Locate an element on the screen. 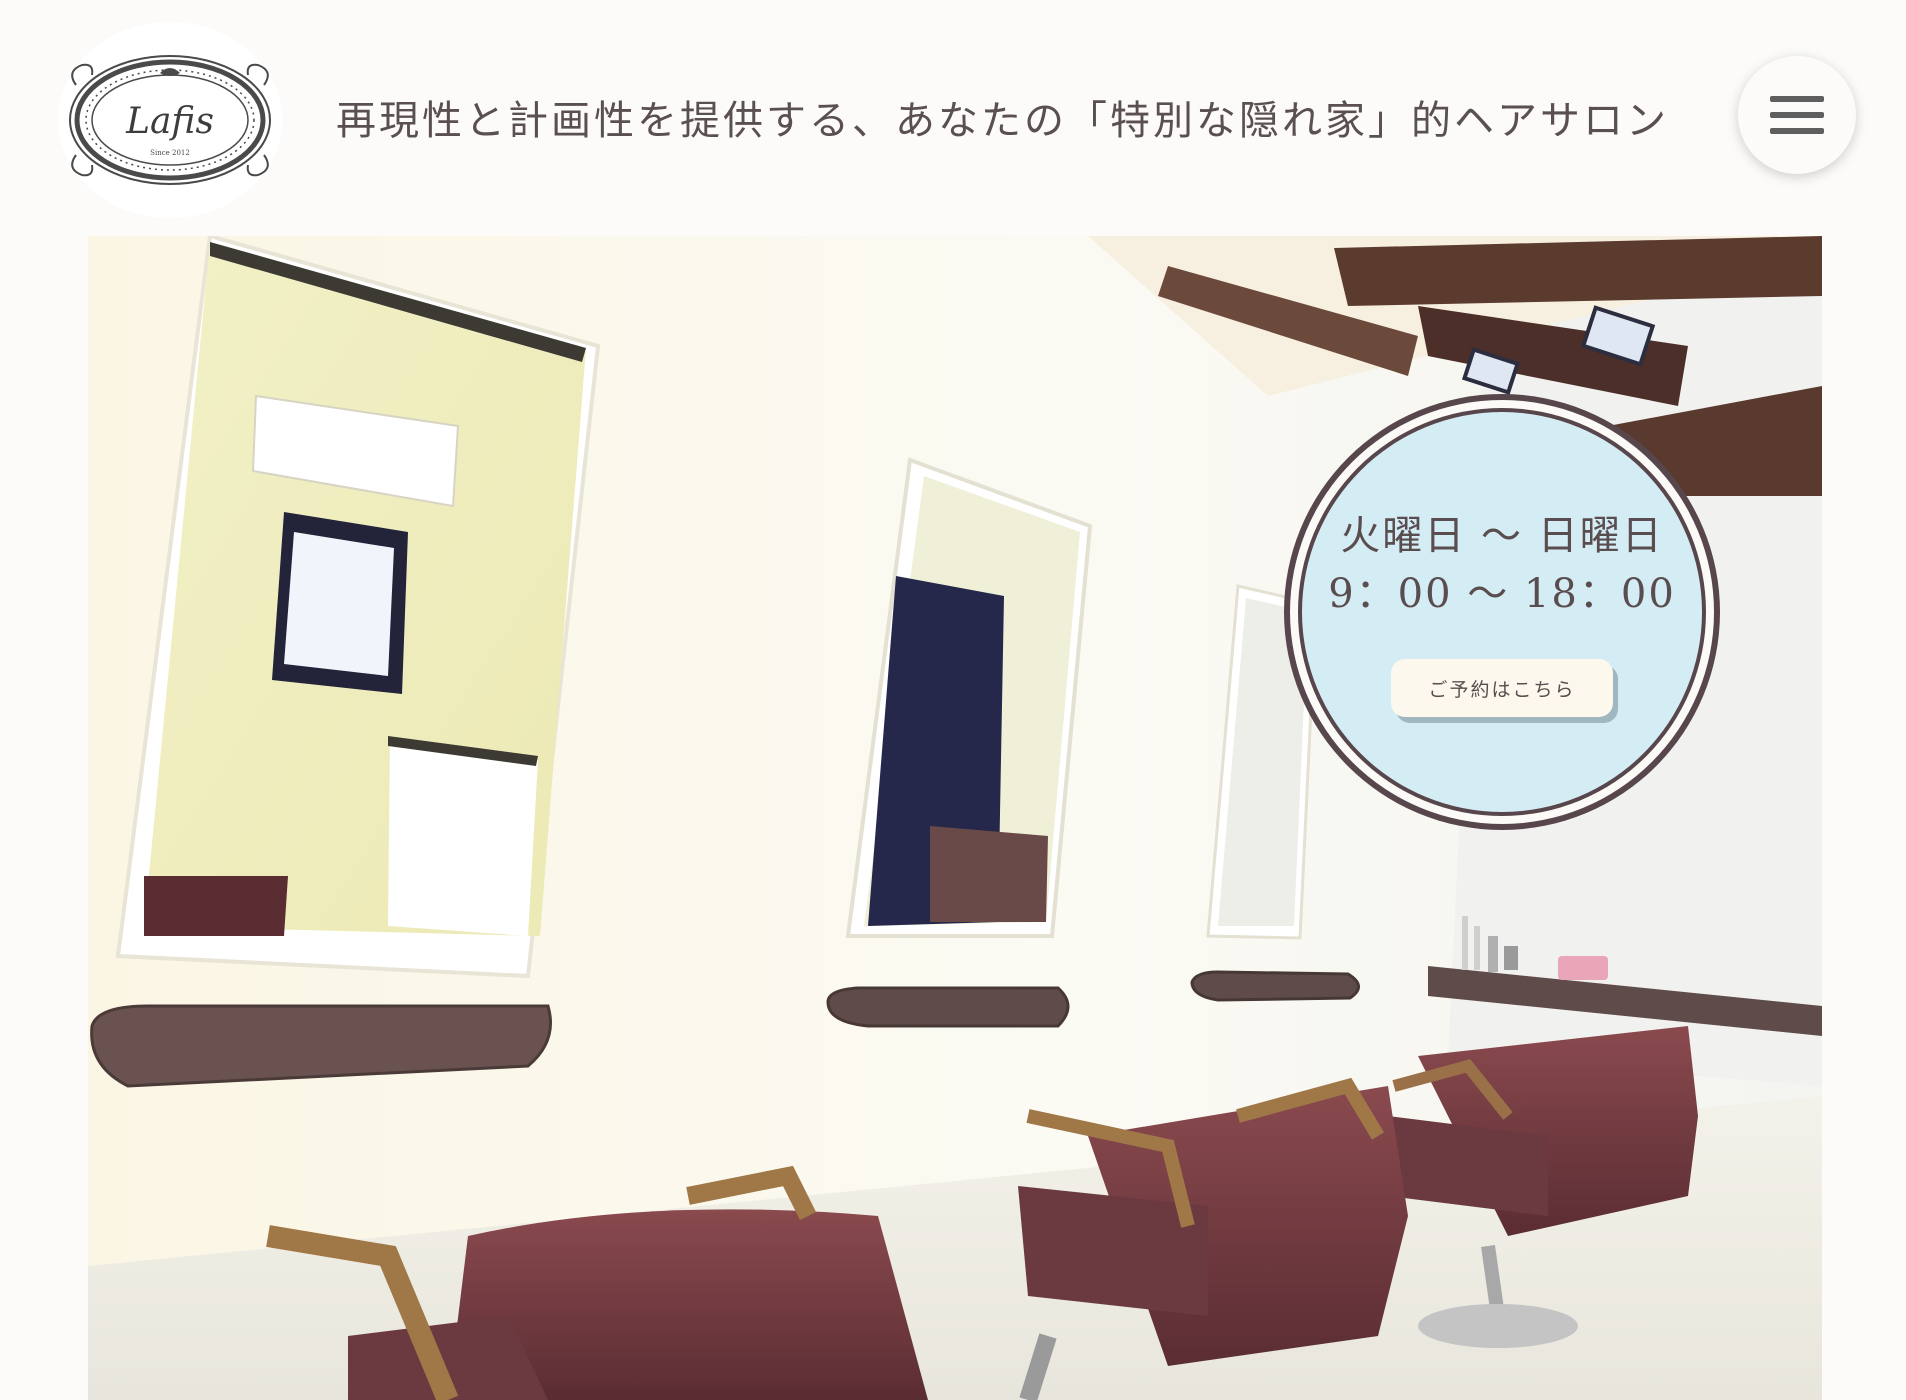 This screenshot has height=1400, width=1906. opening-hours-ring: 火曜日 〜 日曜日 9：00 〜 18：00 ご予約はこちら is located at coordinates (1502, 612).